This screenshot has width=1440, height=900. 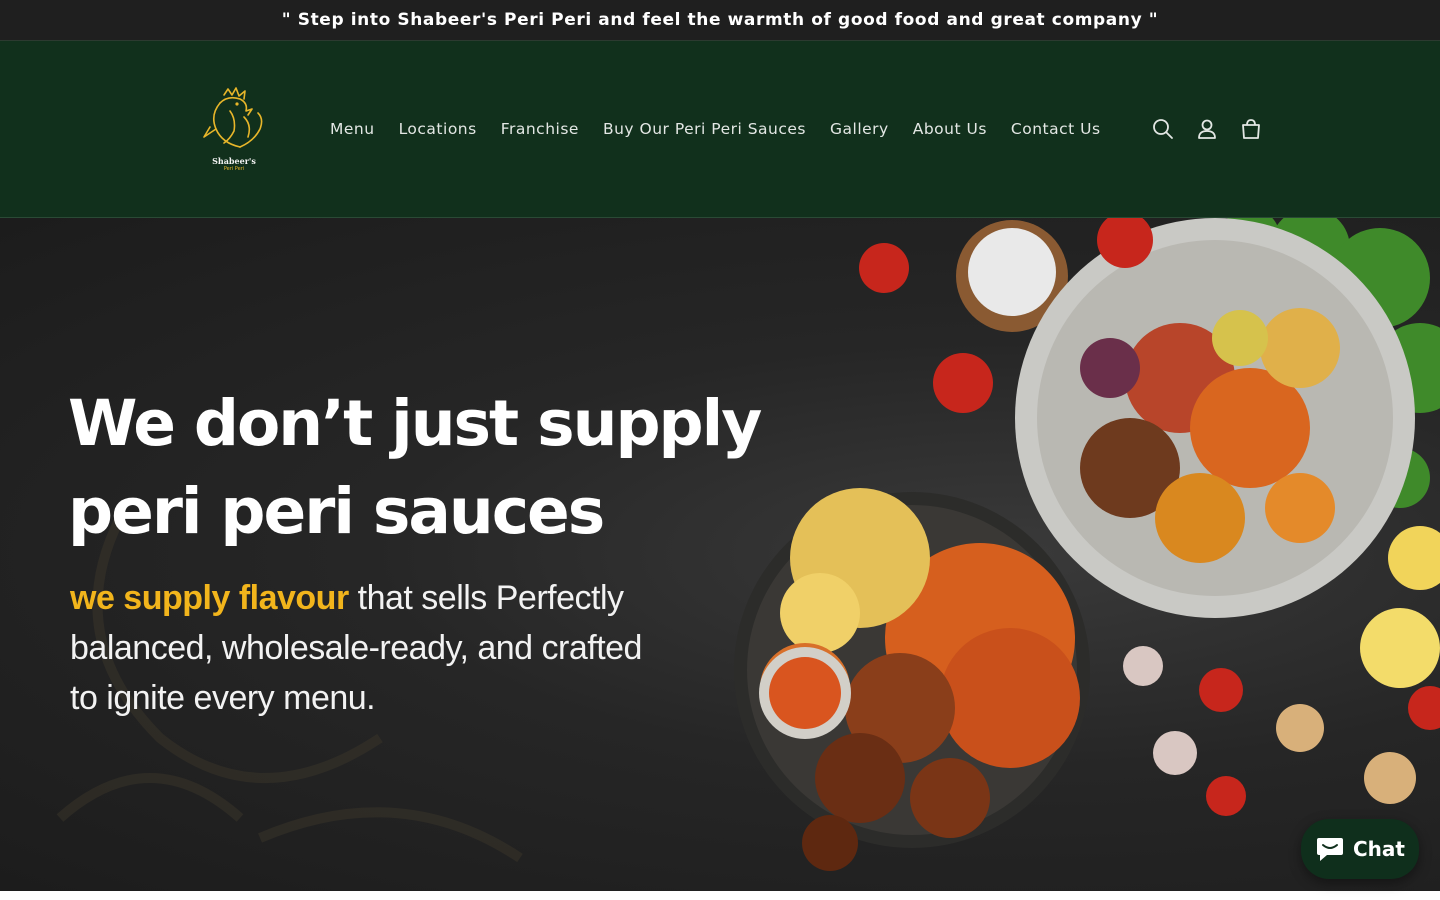 I want to click on nav-item-franchise: Franchise, so click(x=540, y=129).